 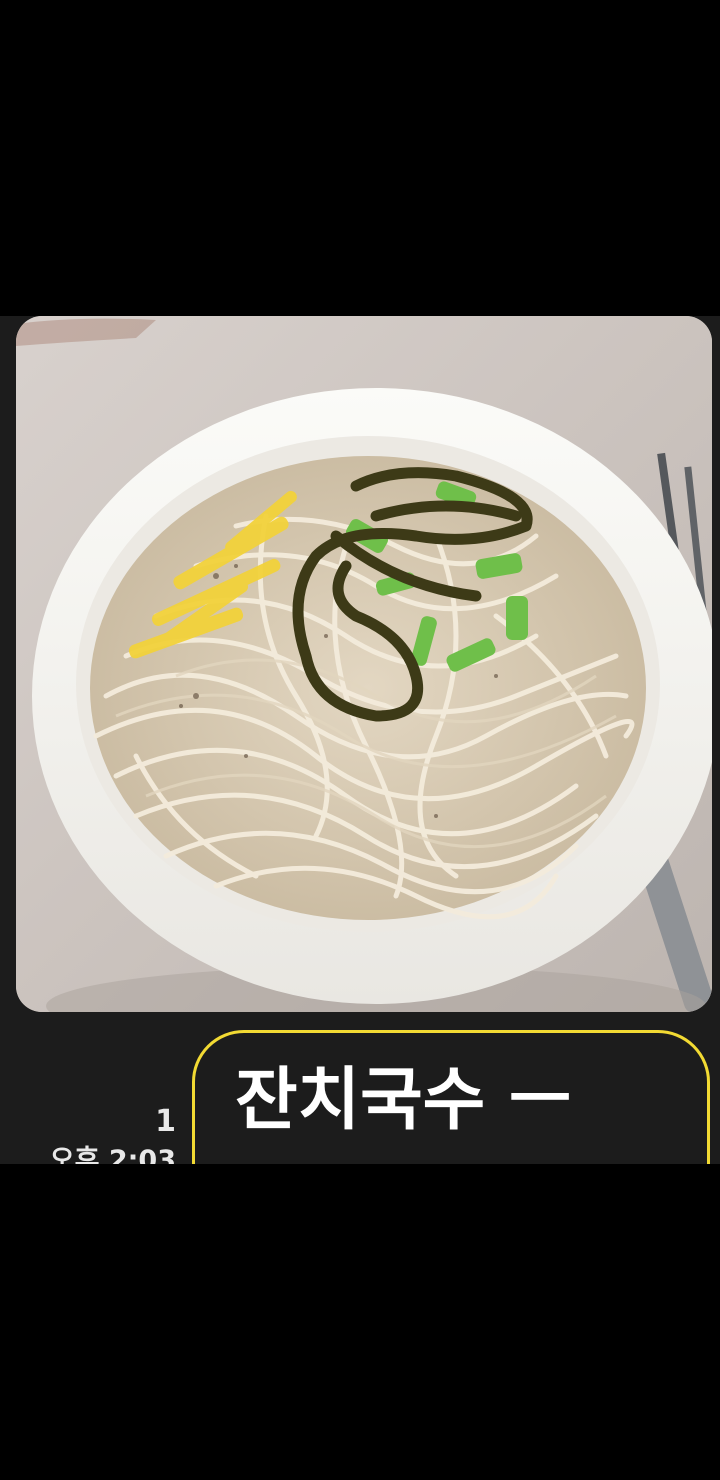 I want to click on message-text: 잔치국수 ㅡ, so click(x=403, y=1100).